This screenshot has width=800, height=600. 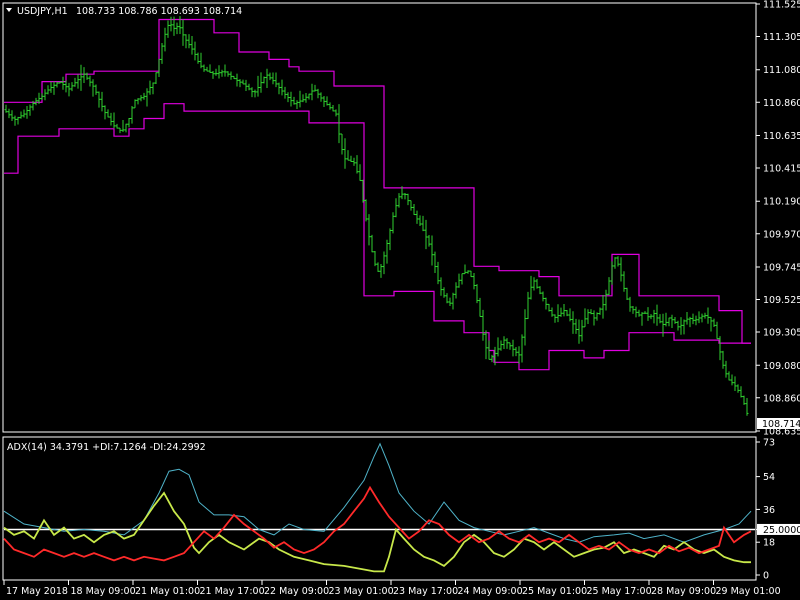 What do you see at coordinates (37, 591) in the screenshot?
I see `time-tick-label: 17 May 2018` at bounding box center [37, 591].